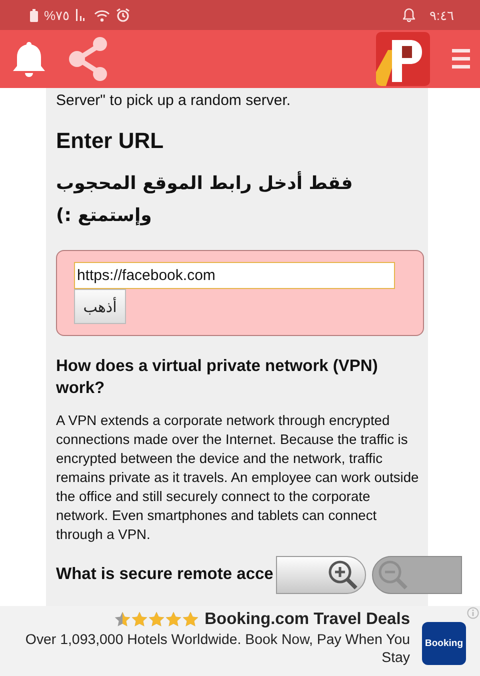 The height and width of the screenshot is (676, 480). Describe the element at coordinates (461, 59) in the screenshot. I see `menu-icon` at that location.